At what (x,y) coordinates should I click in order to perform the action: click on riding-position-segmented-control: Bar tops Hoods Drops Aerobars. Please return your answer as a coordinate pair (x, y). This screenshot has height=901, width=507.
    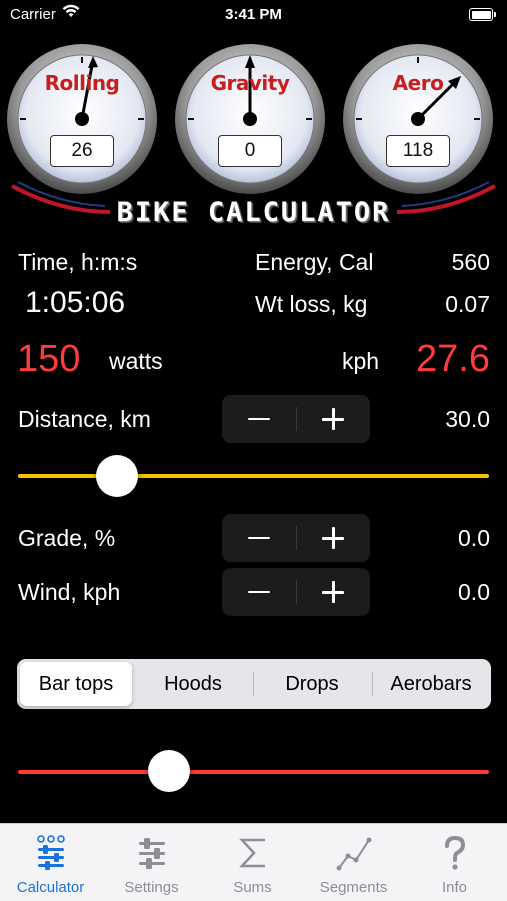
    Looking at the image, I should click on (254, 684).